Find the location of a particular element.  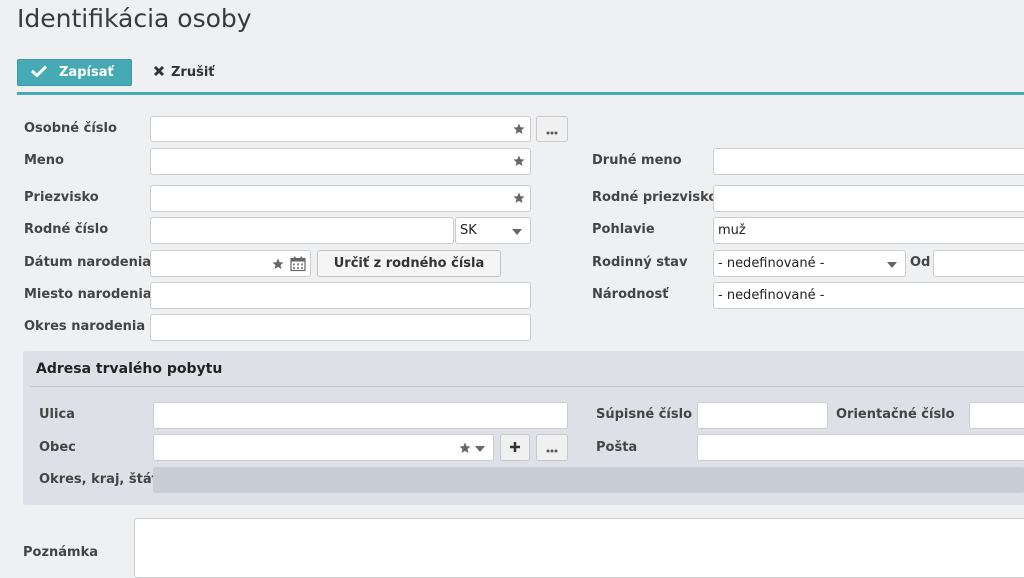

supisne-cislo-label: Súpisné číslo is located at coordinates (644, 414).